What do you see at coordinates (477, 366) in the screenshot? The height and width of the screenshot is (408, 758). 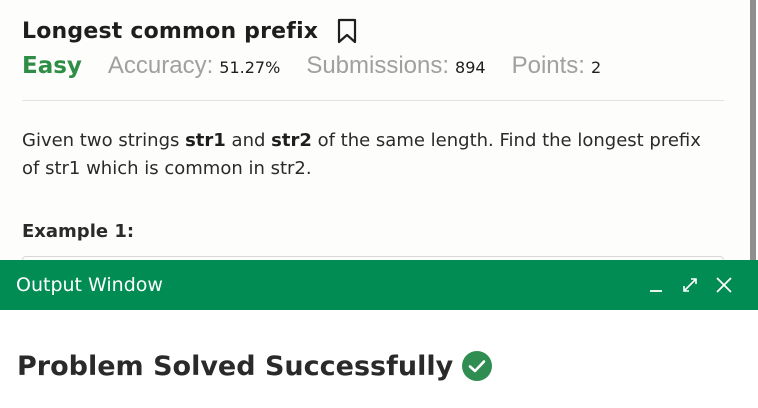 I see `check-circle-icon` at bounding box center [477, 366].